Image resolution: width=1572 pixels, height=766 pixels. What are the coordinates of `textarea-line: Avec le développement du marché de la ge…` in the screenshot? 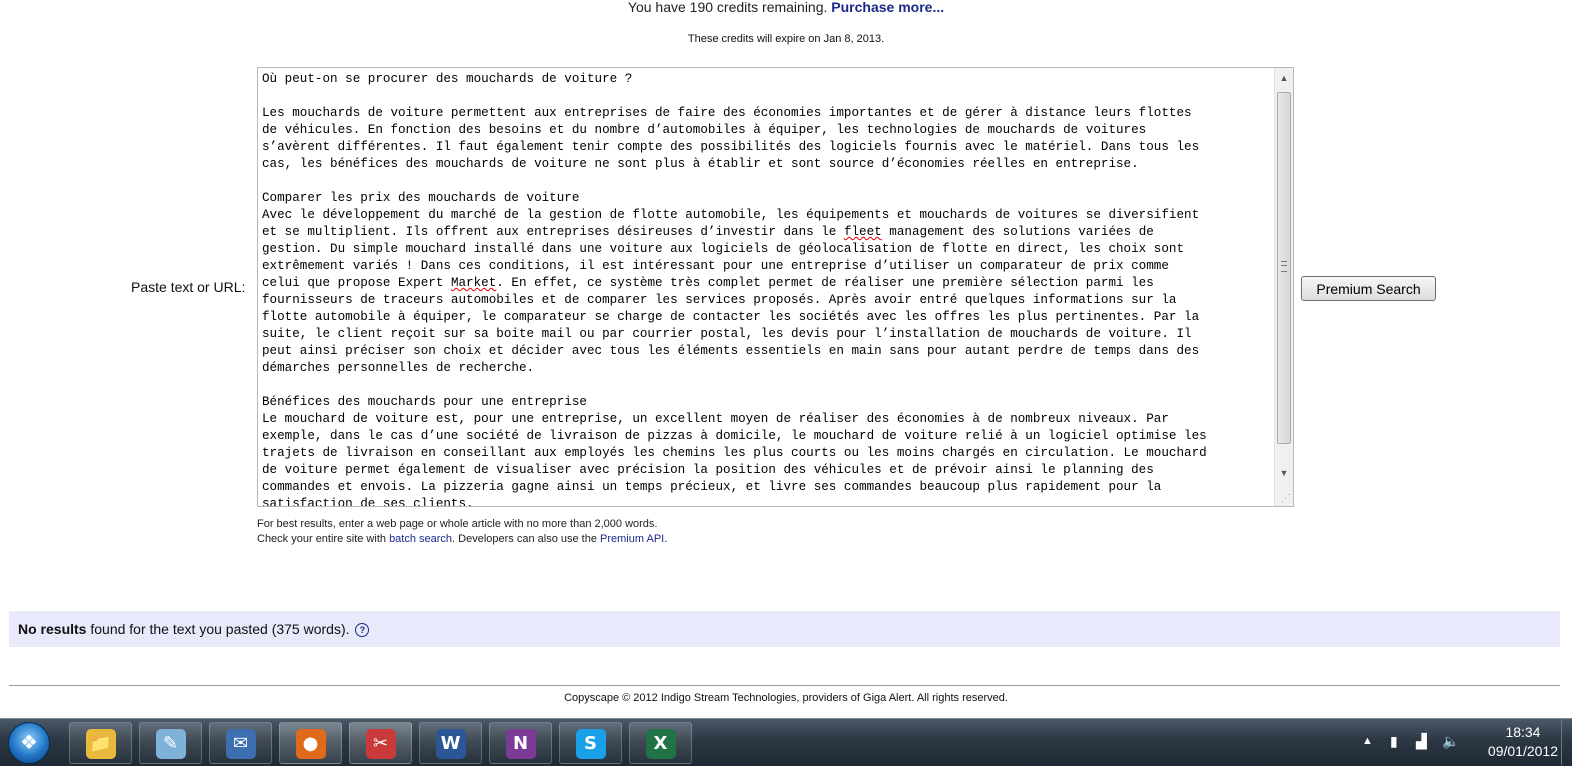 It's located at (731, 215).